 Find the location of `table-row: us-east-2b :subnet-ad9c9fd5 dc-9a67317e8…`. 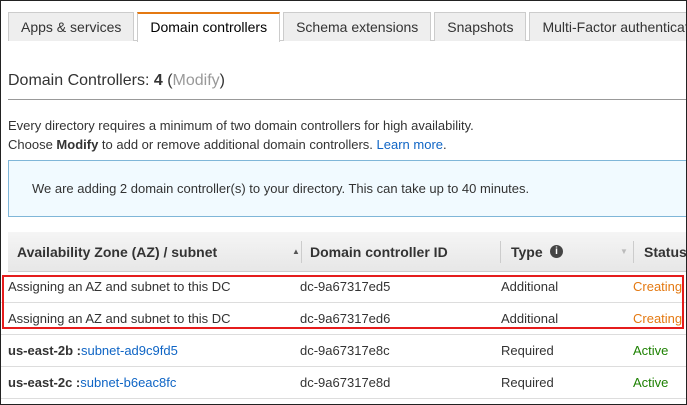

table-row: us-east-2b :subnet-ad9c9fd5 dc-9a67317e8… is located at coordinates (343, 351).